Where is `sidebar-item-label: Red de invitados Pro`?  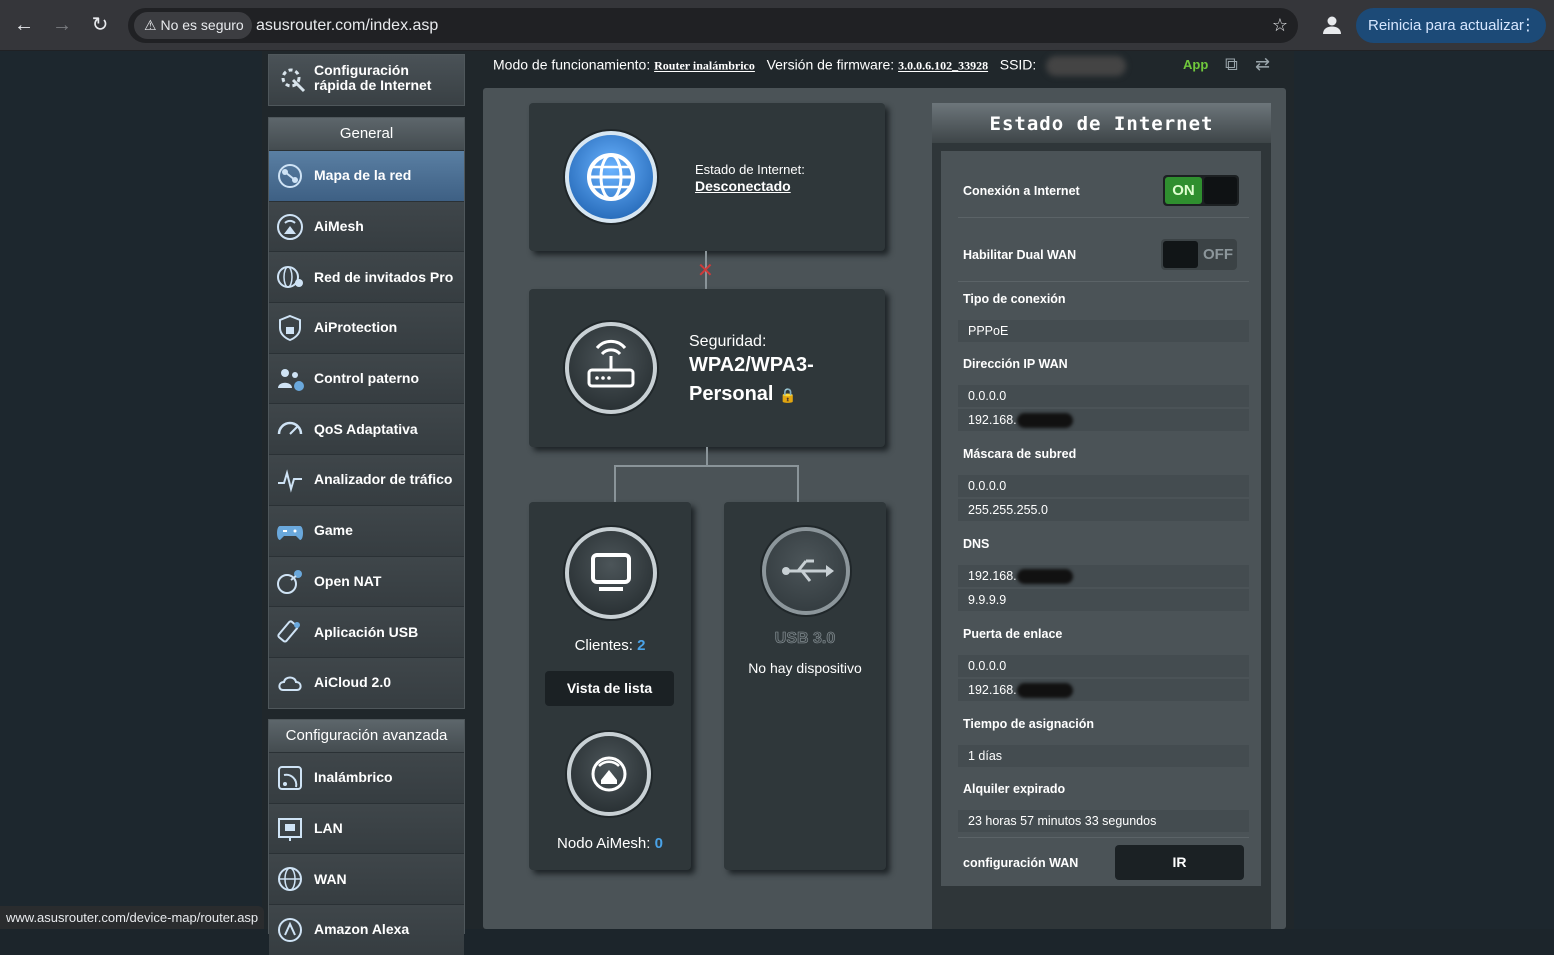
sidebar-item-label: Red de invitados Pro is located at coordinates (384, 276).